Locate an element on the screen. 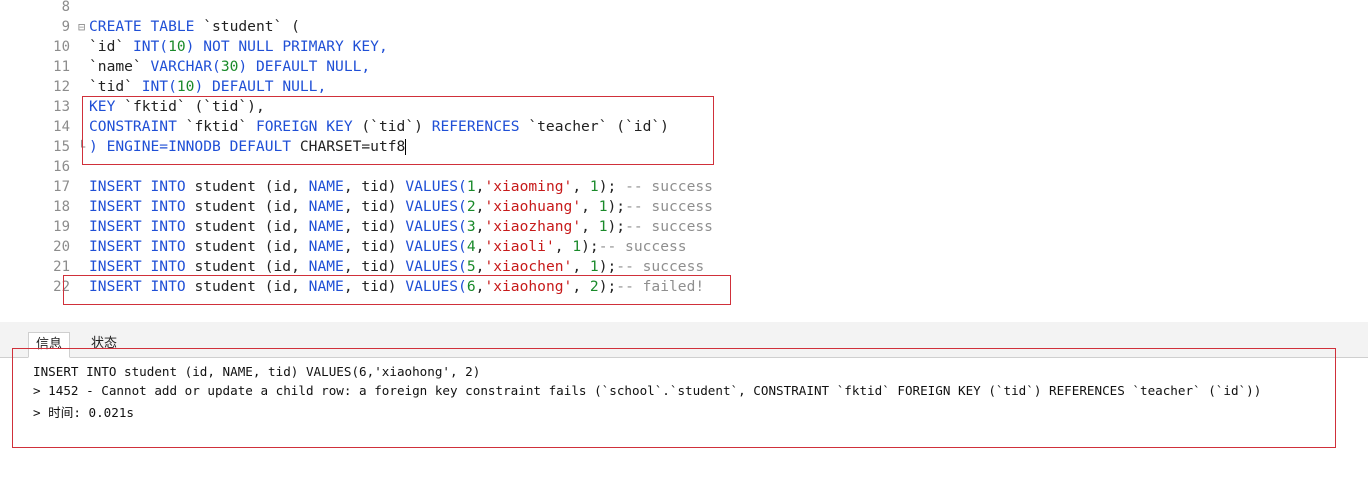  code-line-10: 10 `id` INT(10) NOT NULL PRIMARY KEY, is located at coordinates (684, 47).